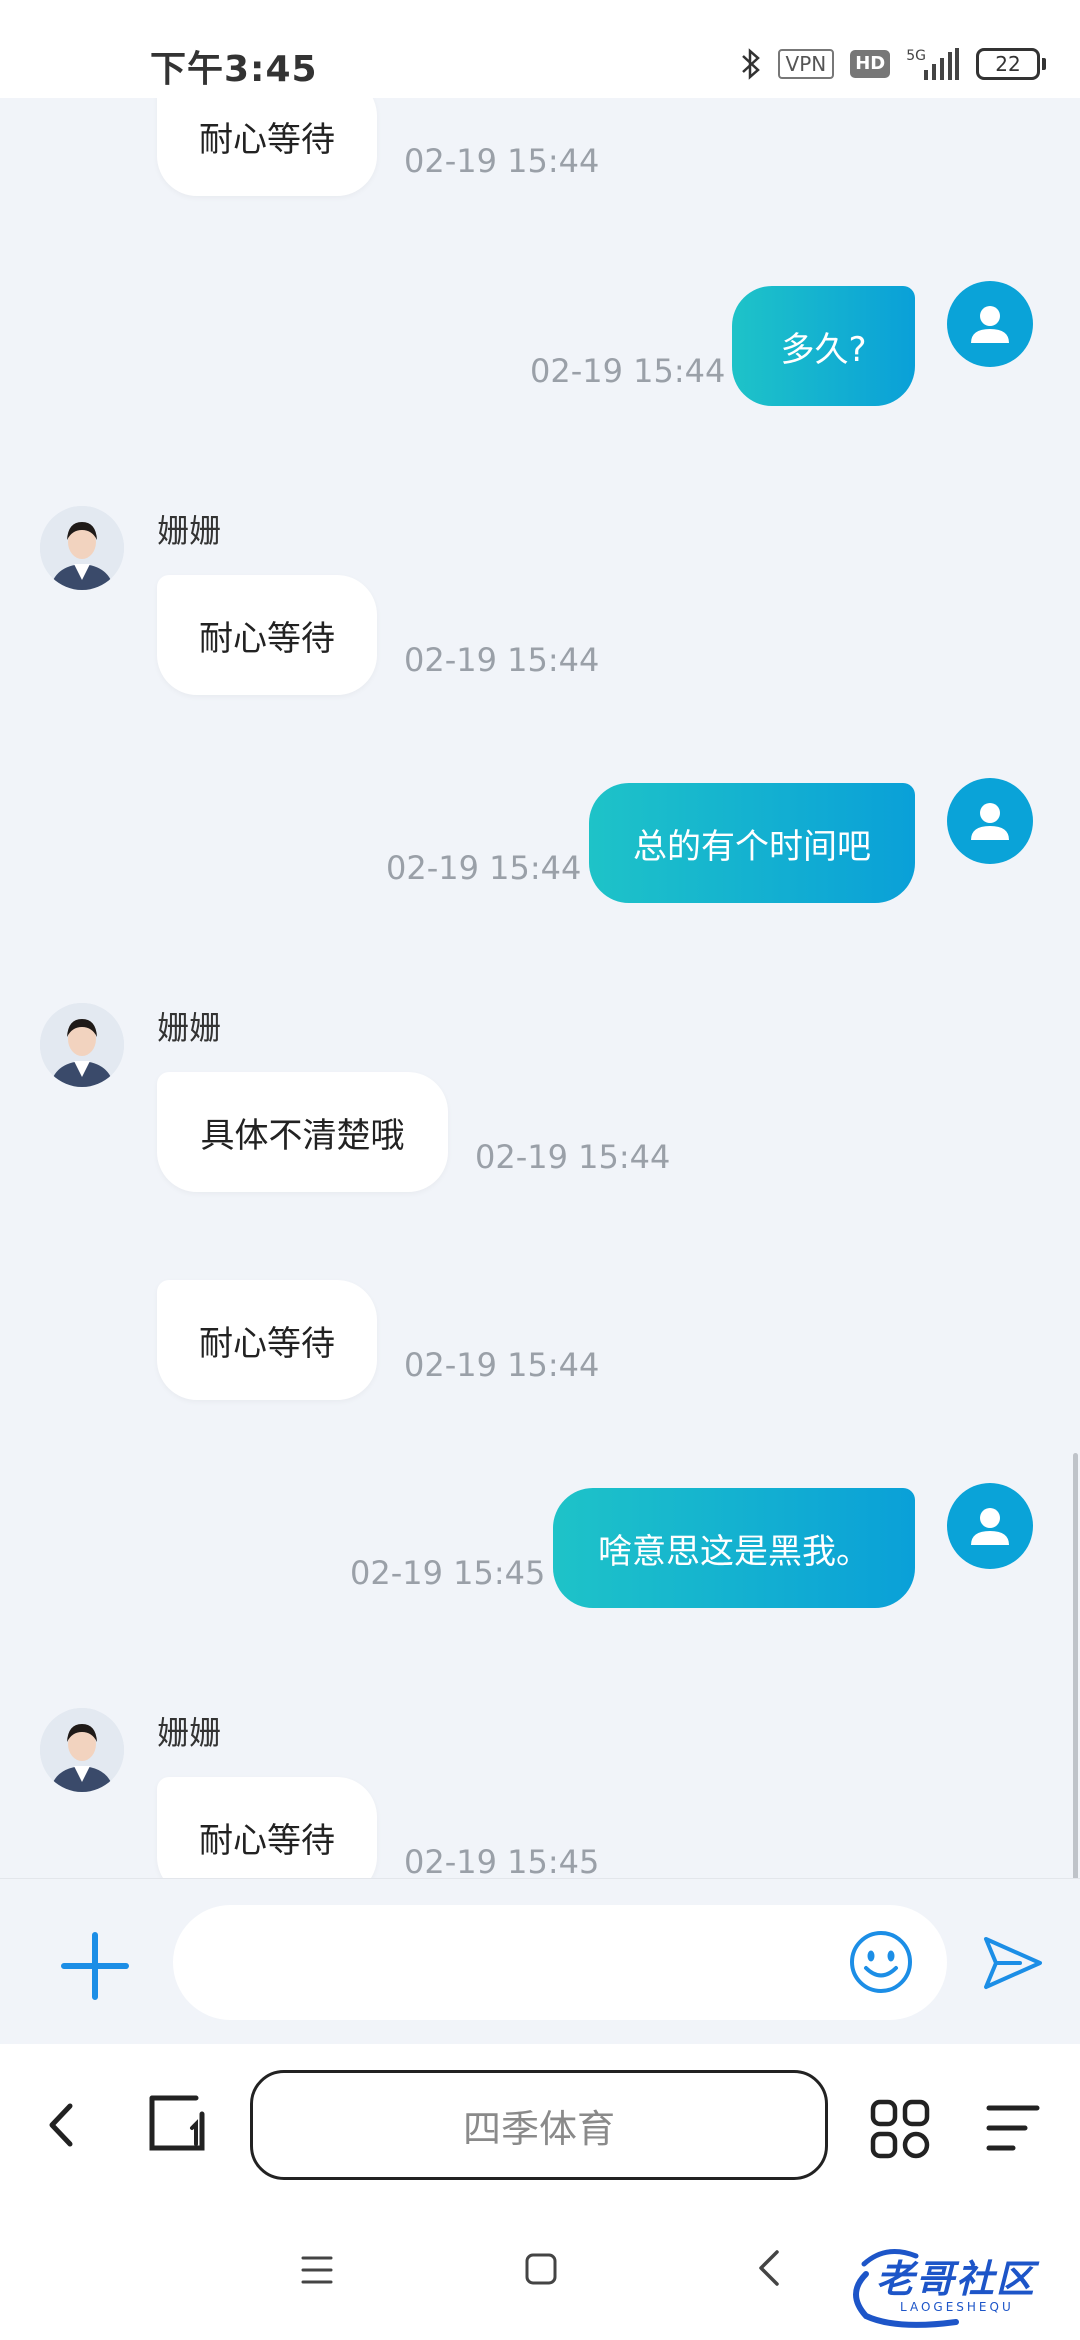 The height and width of the screenshot is (2340, 1080). I want to click on message-bubble-outgoing: 总的有个时间吧, so click(752, 843).